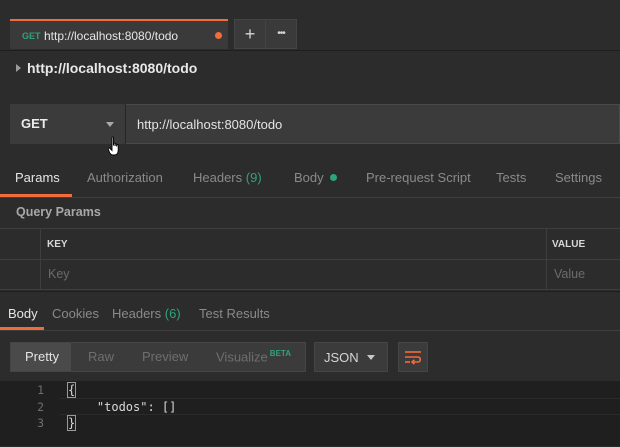 The width and height of the screenshot is (620, 447). Describe the element at coordinates (209, 124) in the screenshot. I see `url-input: http://localhost:8080/todo` at that location.